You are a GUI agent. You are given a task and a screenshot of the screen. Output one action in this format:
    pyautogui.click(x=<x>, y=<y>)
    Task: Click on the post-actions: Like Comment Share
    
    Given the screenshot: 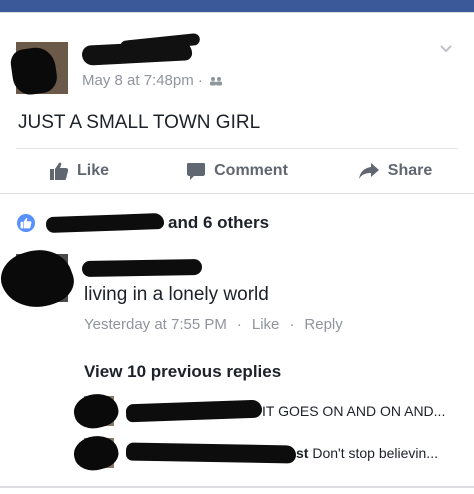 What is the action you would take?
    pyautogui.click(x=237, y=171)
    